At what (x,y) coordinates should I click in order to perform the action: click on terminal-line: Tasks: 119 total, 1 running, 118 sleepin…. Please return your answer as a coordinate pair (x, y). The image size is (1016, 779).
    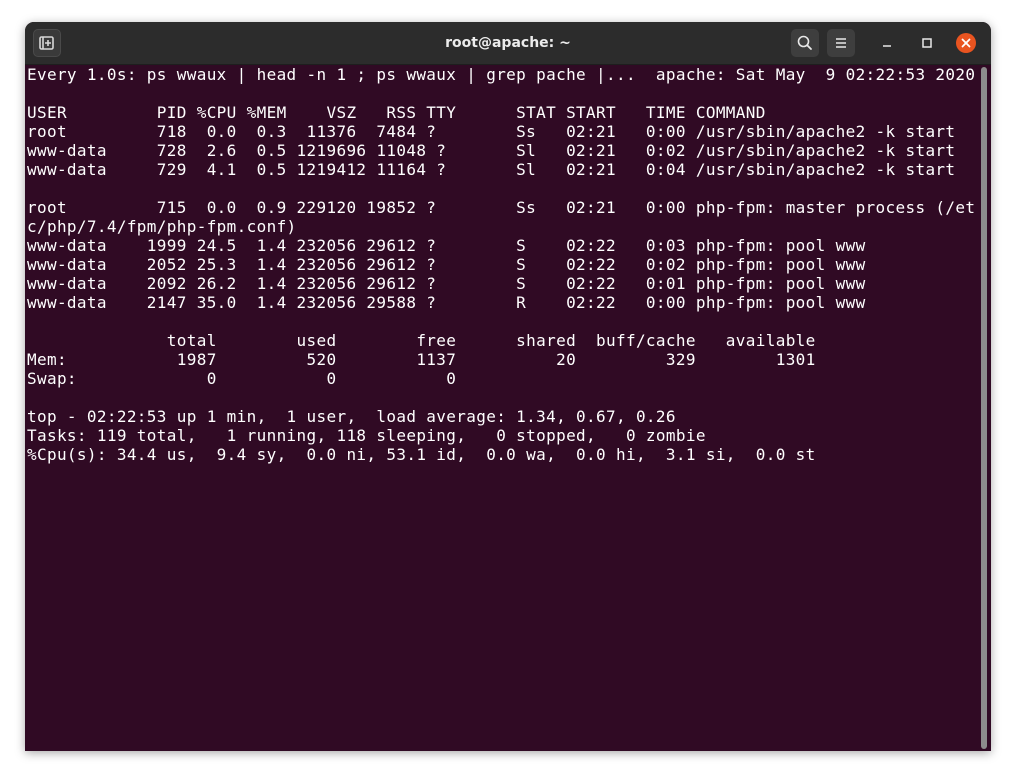
    Looking at the image, I should click on (366, 435).